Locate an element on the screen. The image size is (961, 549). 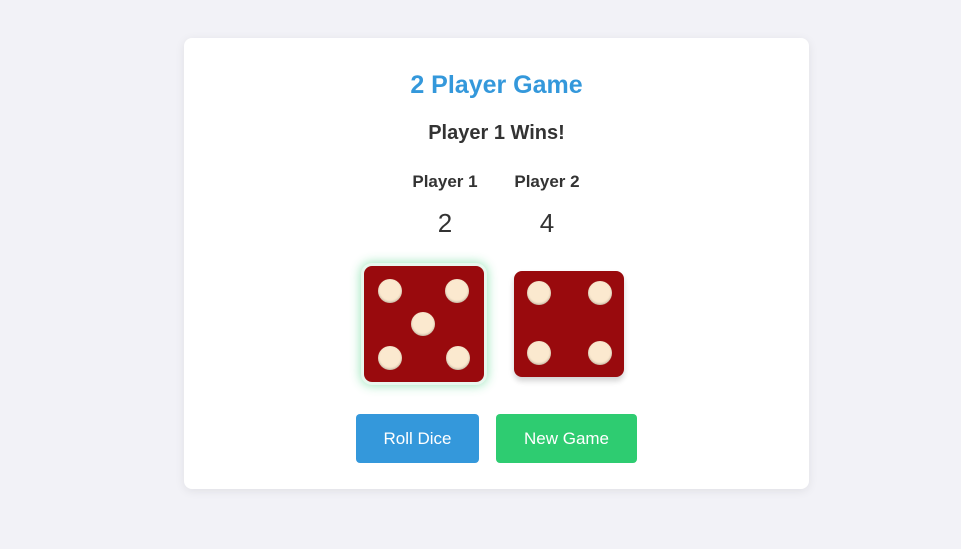
new-game-button: New Game is located at coordinates (566, 438).